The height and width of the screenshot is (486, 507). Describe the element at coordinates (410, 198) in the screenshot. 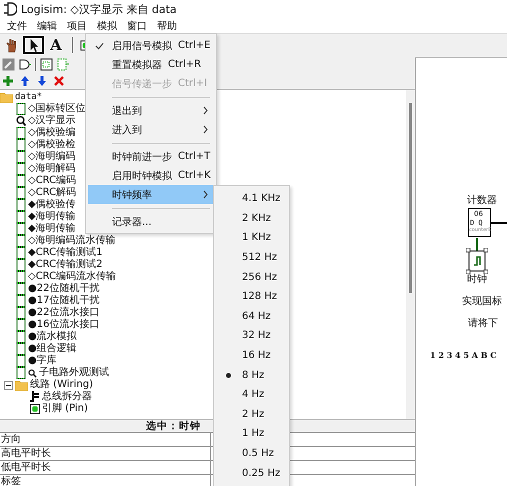

I see `scrollbar-thumb` at that location.